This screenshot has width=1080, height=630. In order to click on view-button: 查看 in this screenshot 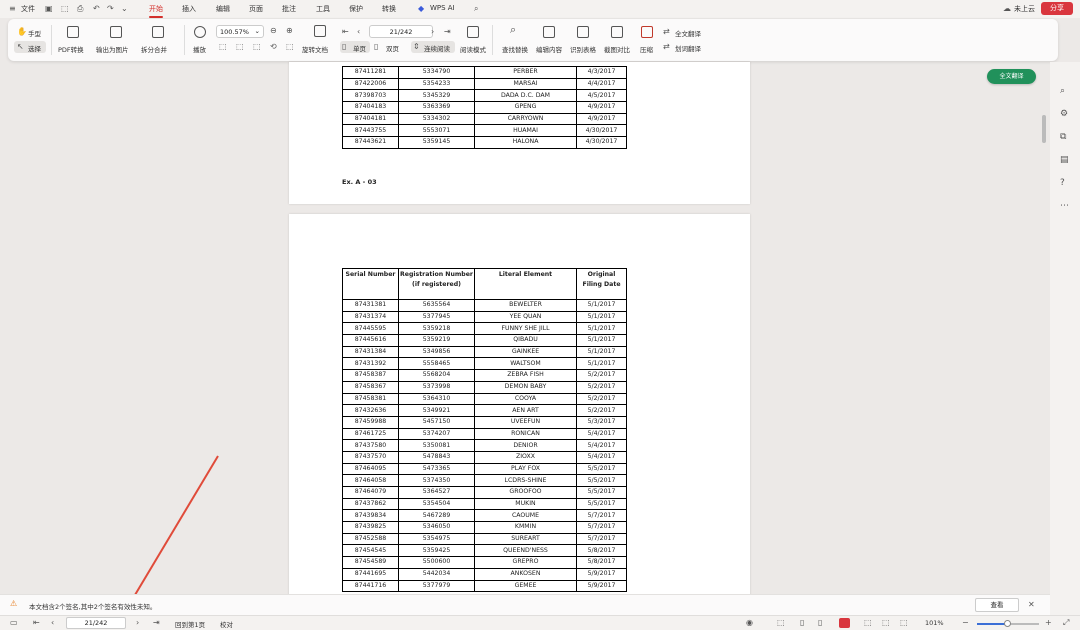, I will do `click(997, 605)`.